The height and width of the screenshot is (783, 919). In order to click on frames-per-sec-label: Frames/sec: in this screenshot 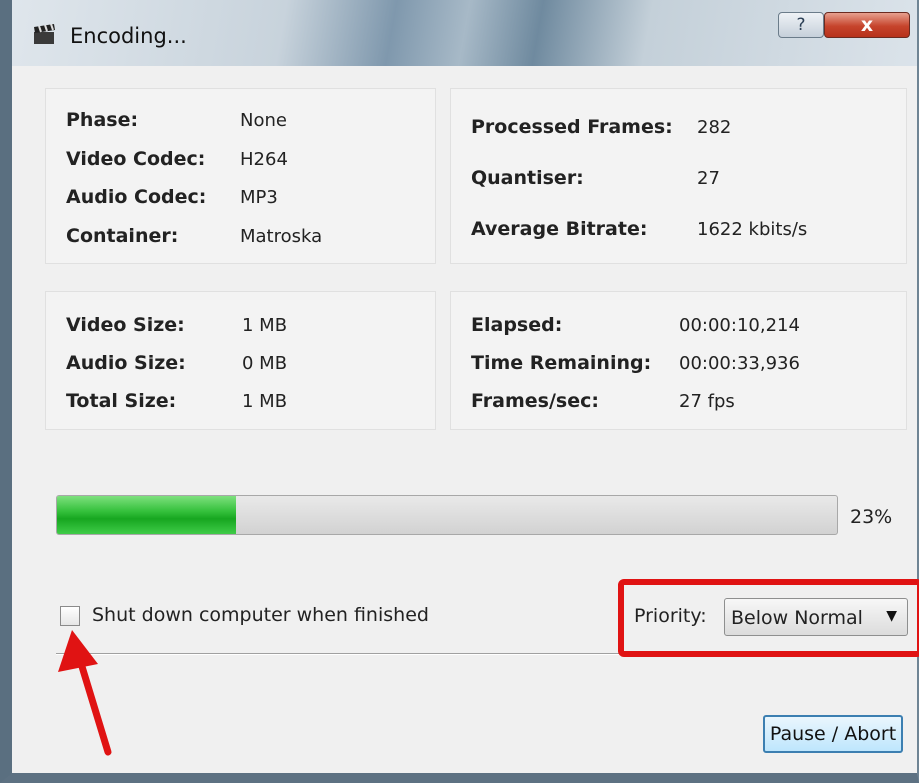, I will do `click(535, 401)`.